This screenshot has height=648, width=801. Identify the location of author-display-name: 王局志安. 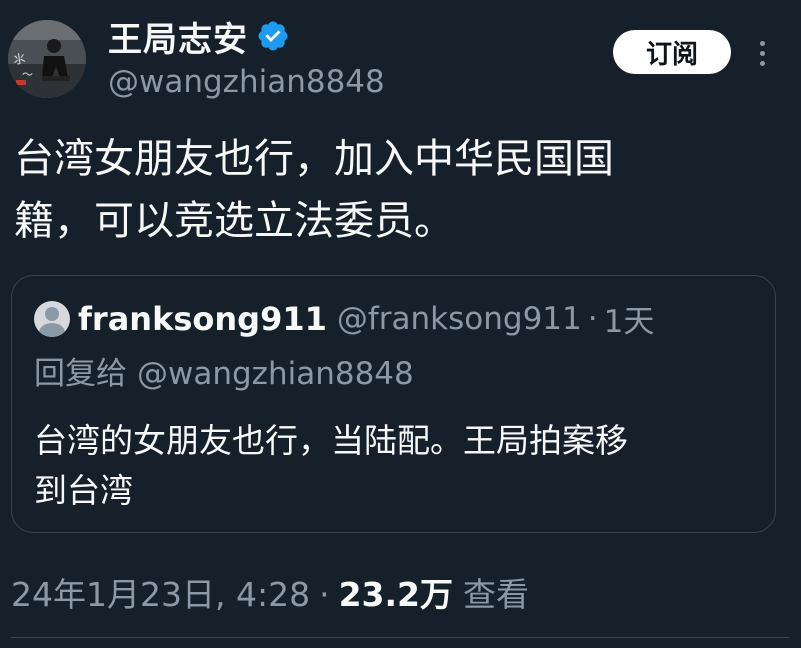
(178, 36).